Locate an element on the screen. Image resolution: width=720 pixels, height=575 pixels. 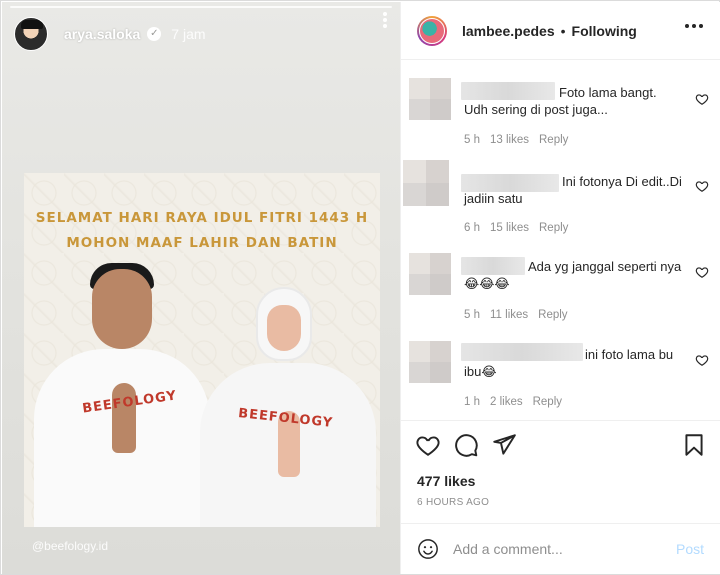
post-header: lambee.pedes • Following is located at coordinates (560, 31).